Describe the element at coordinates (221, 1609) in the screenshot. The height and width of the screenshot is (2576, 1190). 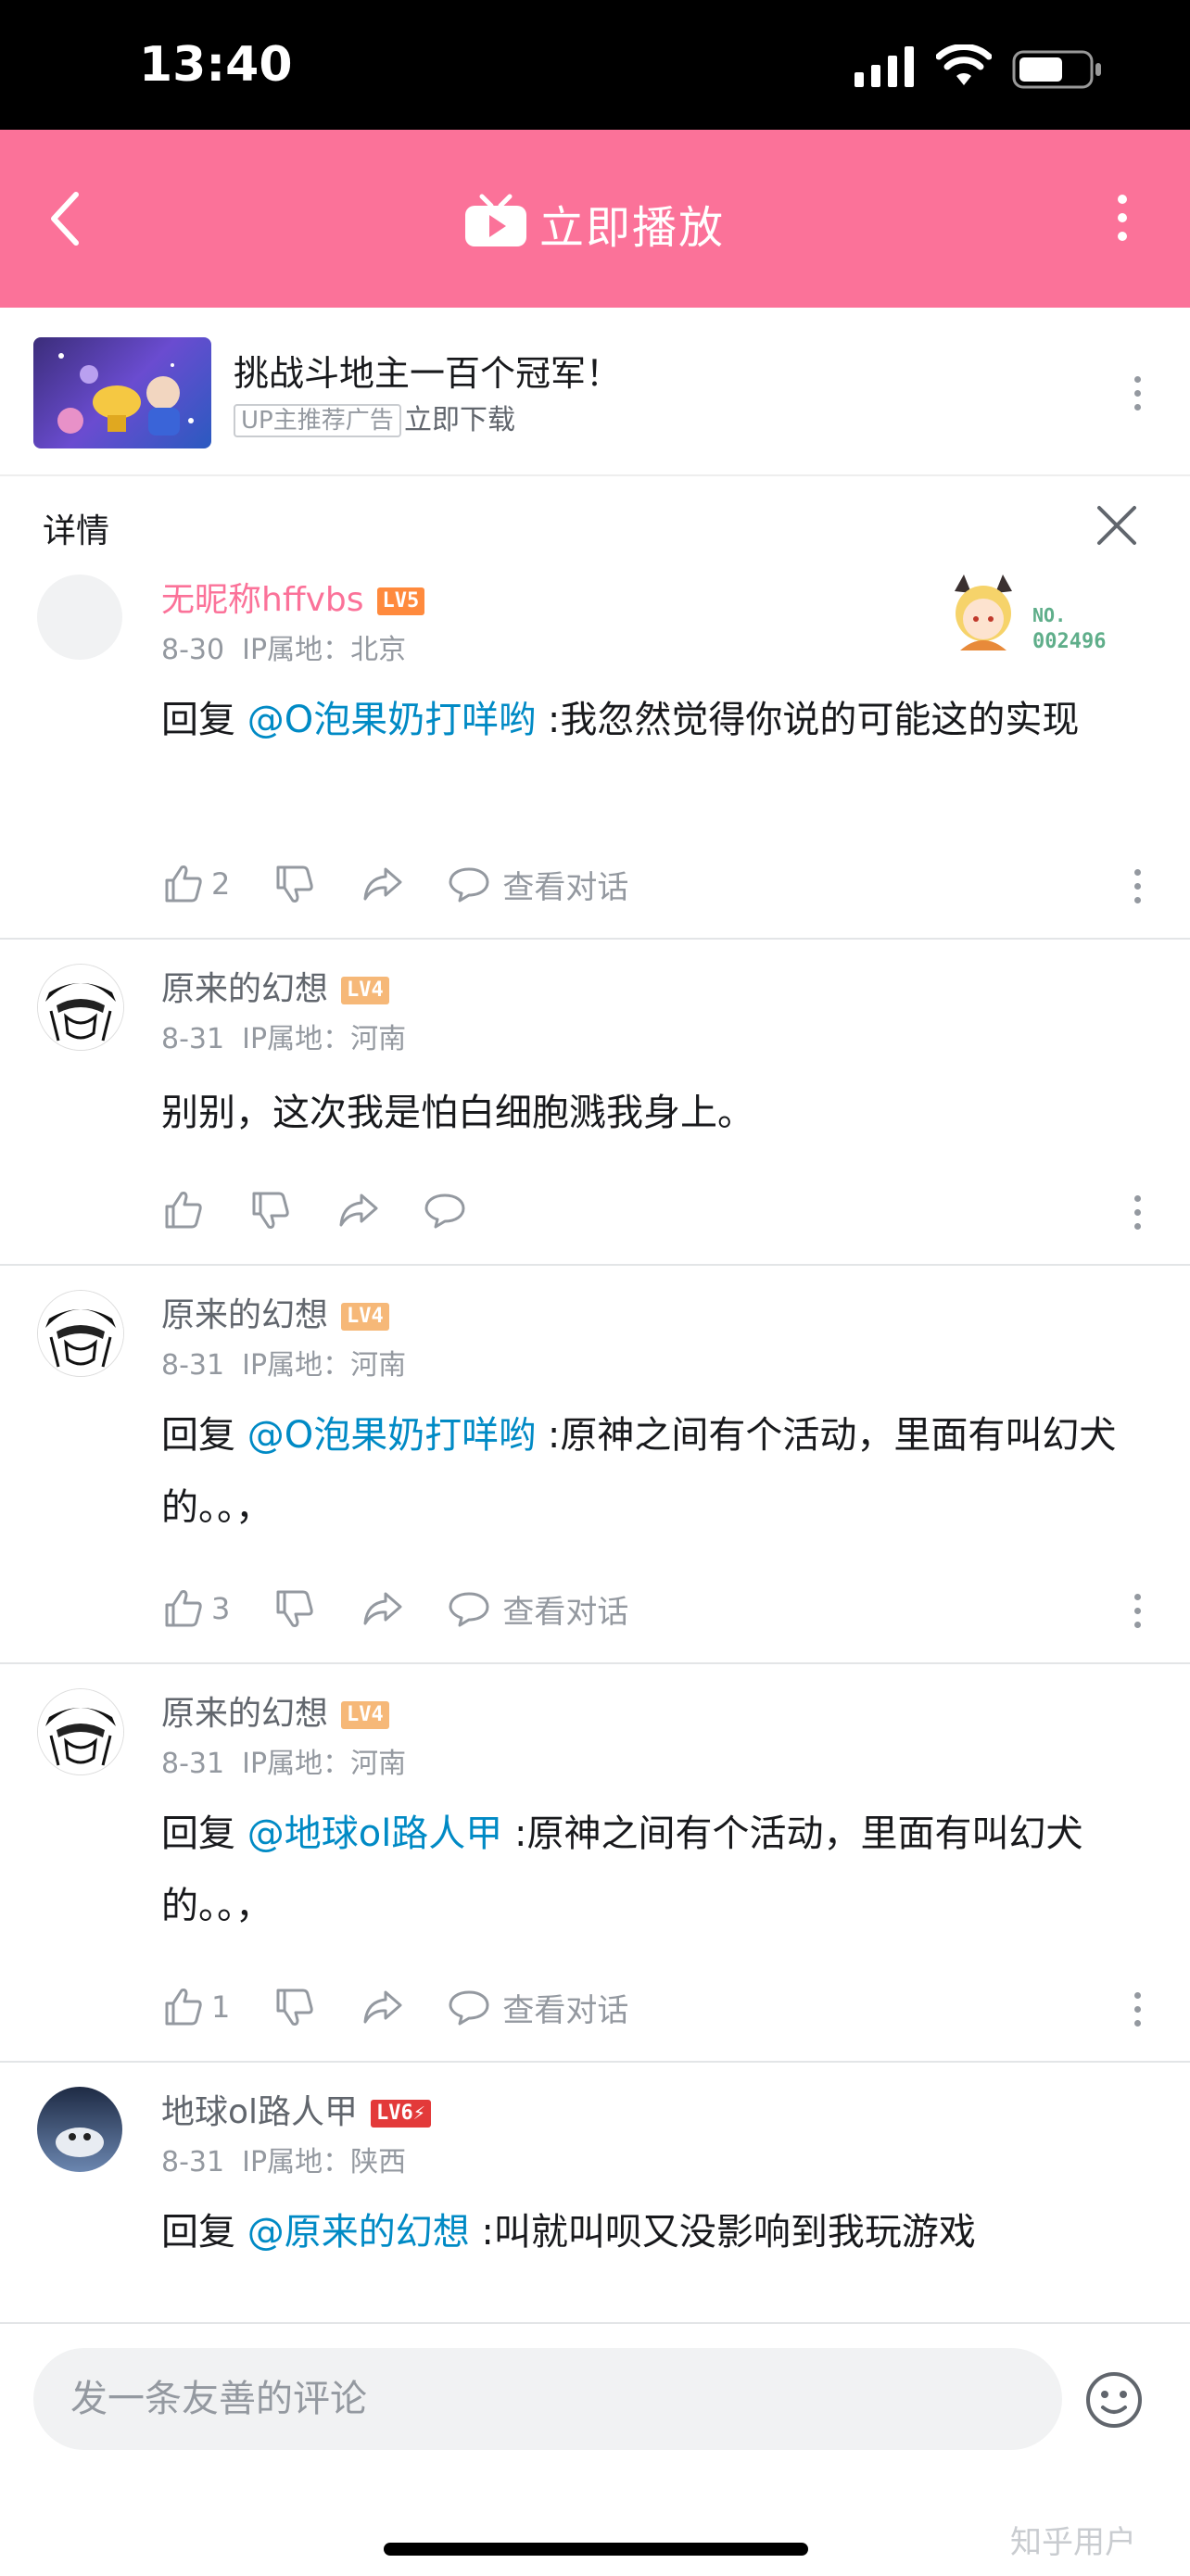
I see `like-count: 3` at that location.